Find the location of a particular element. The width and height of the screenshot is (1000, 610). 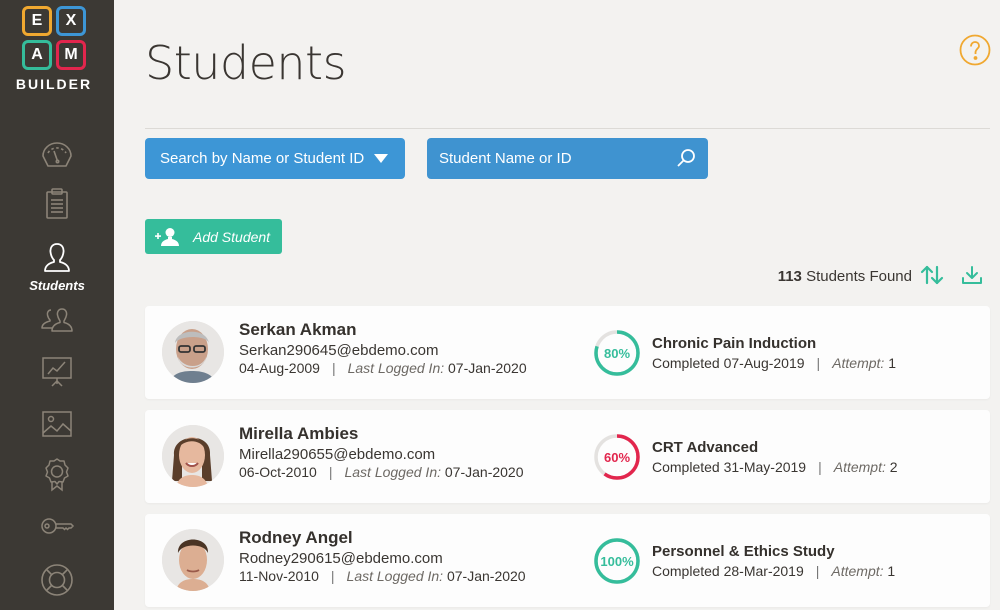

student-name: Mirella Ambies is located at coordinates (298, 434).